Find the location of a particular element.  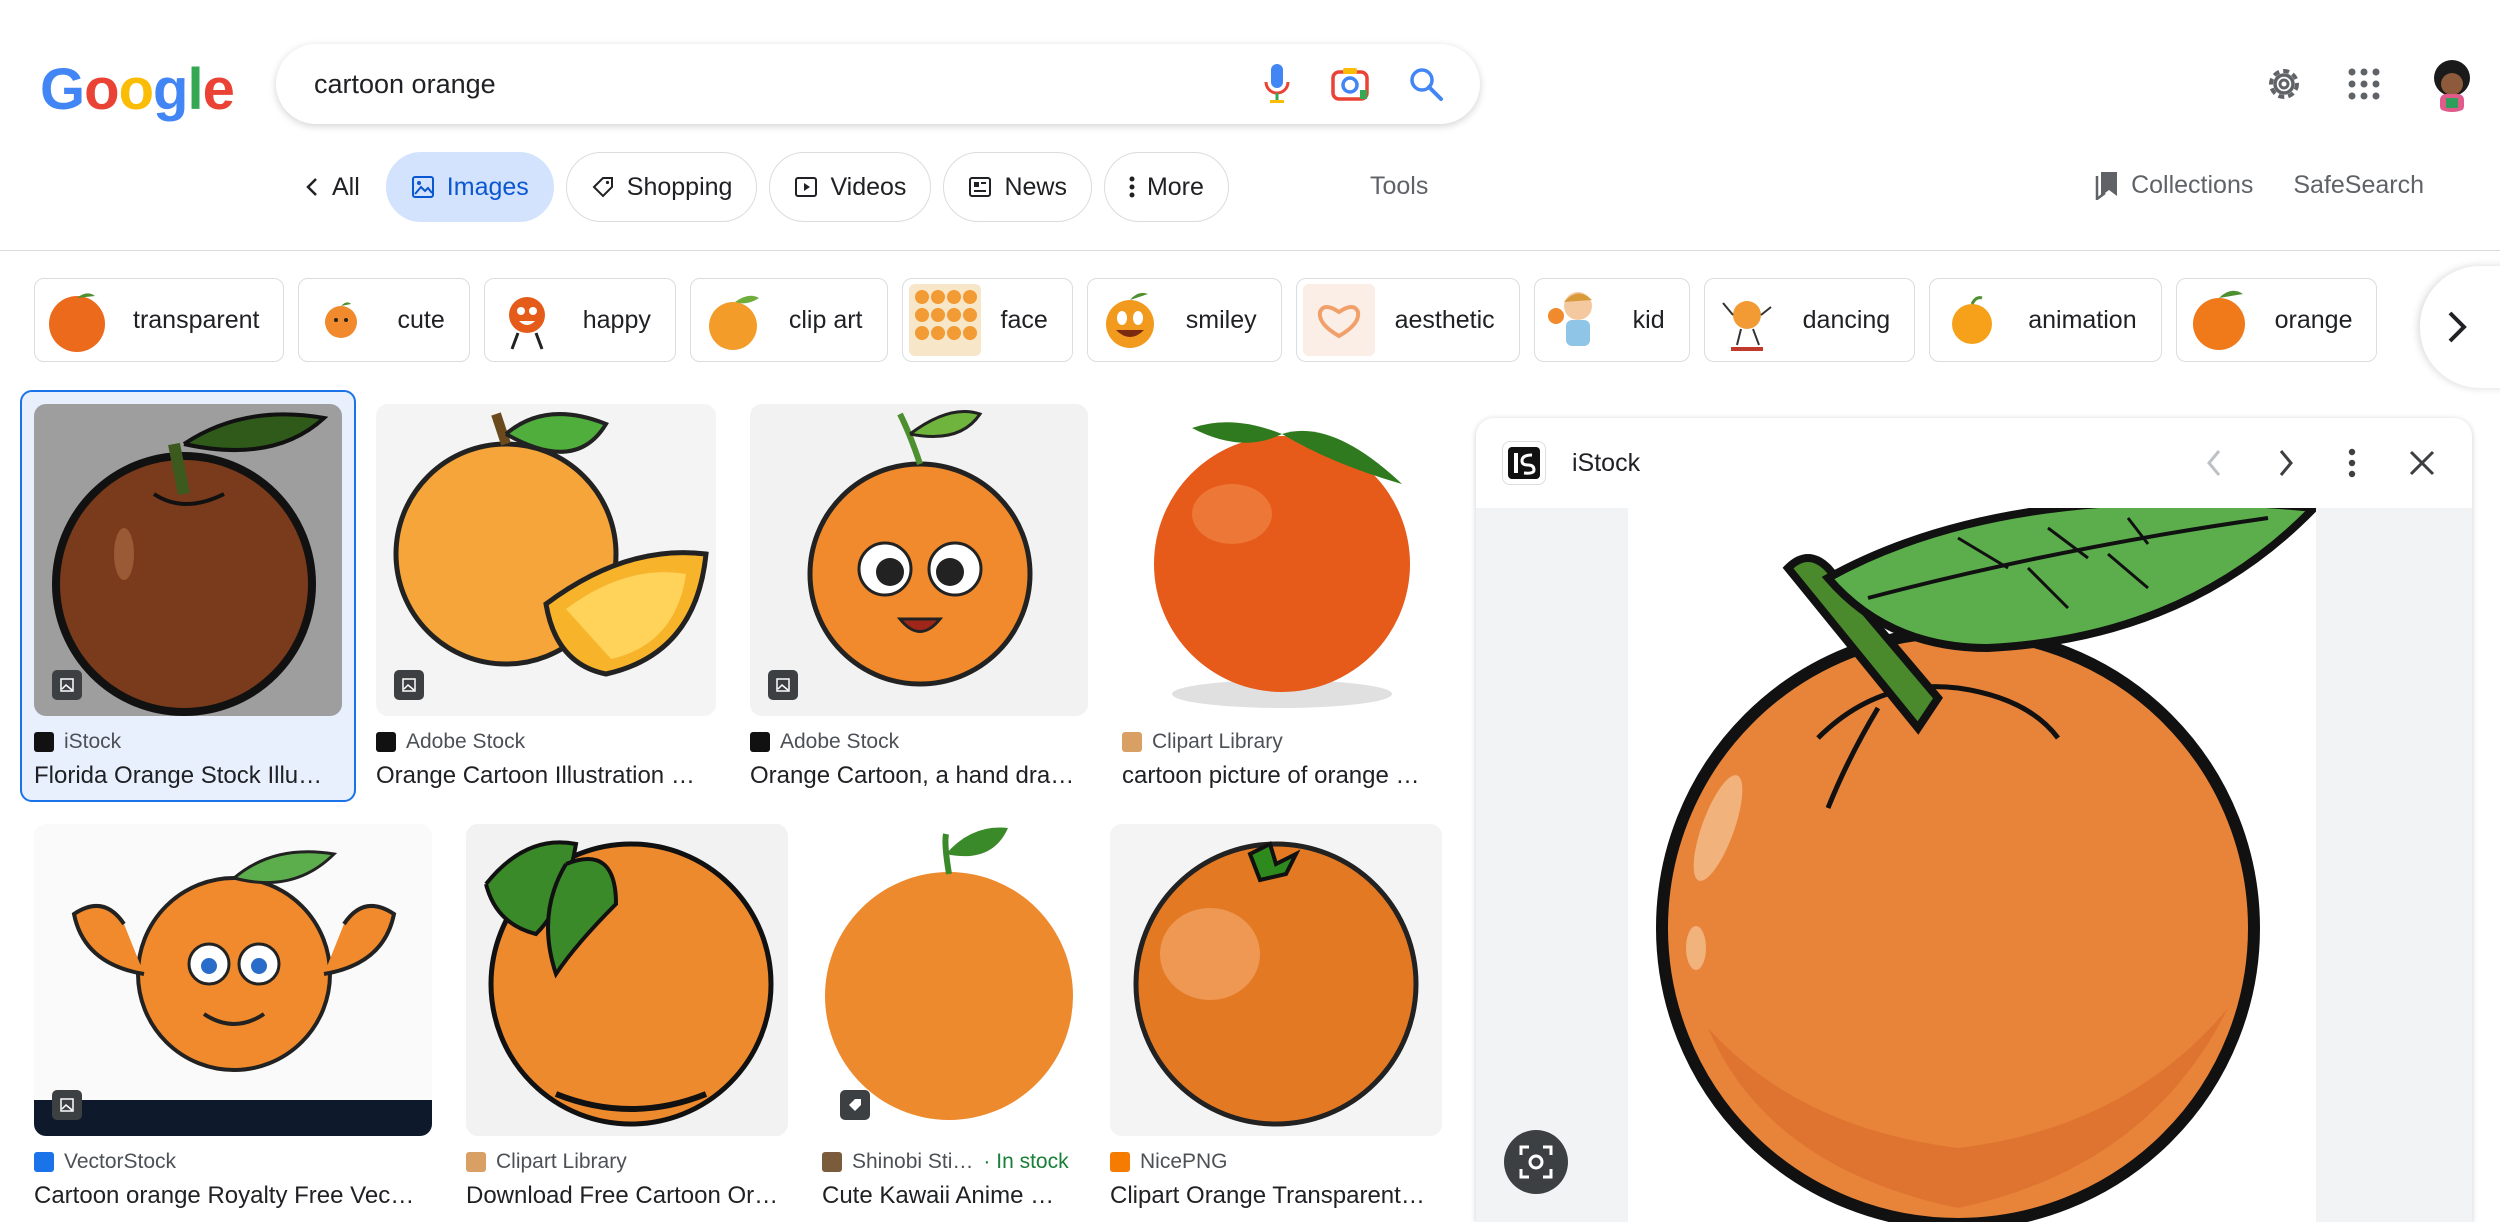

tools-button: Tools is located at coordinates (1399, 186).